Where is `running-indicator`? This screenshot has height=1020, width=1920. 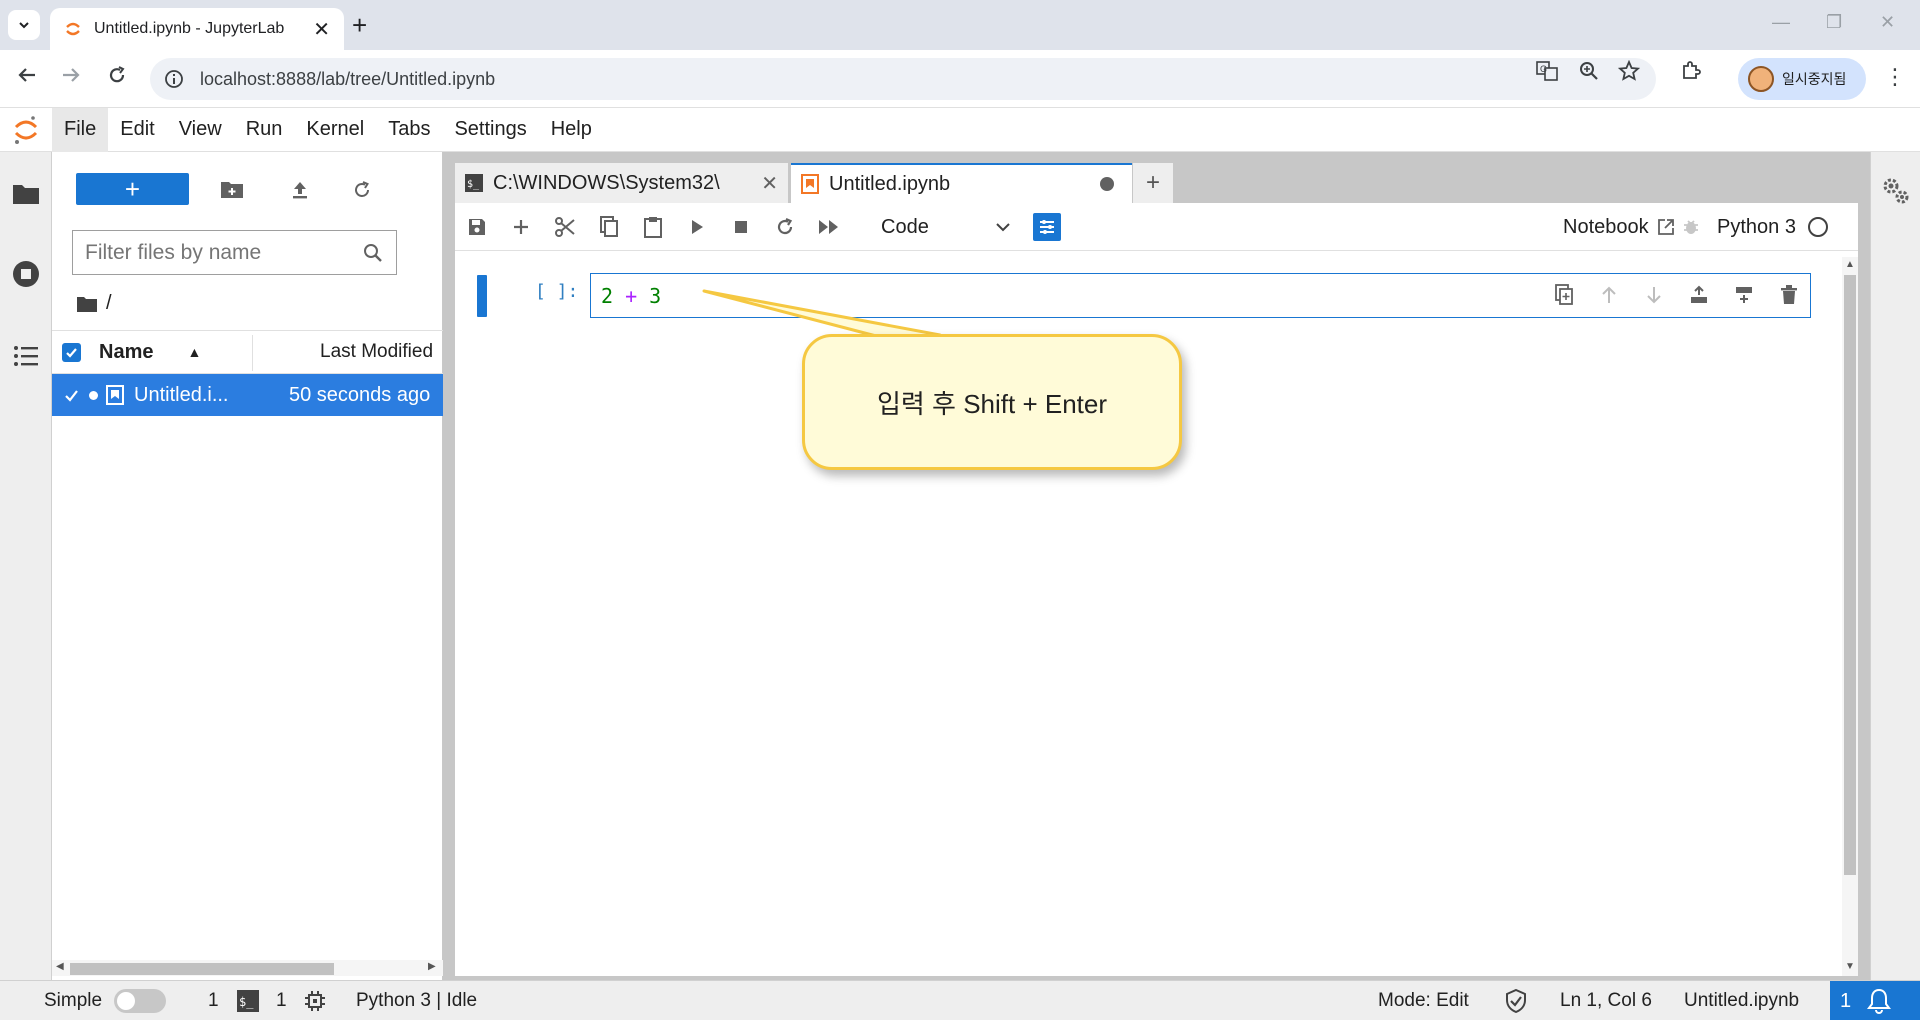 running-indicator is located at coordinates (93, 395).